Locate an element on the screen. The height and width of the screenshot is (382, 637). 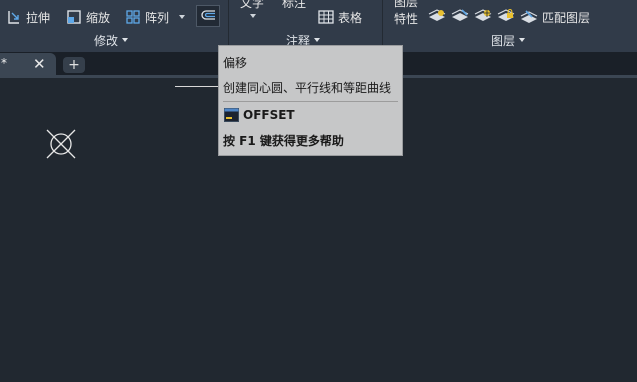
tooltip-description: 创建同心圆、平行线和等距曲线 is located at coordinates (307, 88).